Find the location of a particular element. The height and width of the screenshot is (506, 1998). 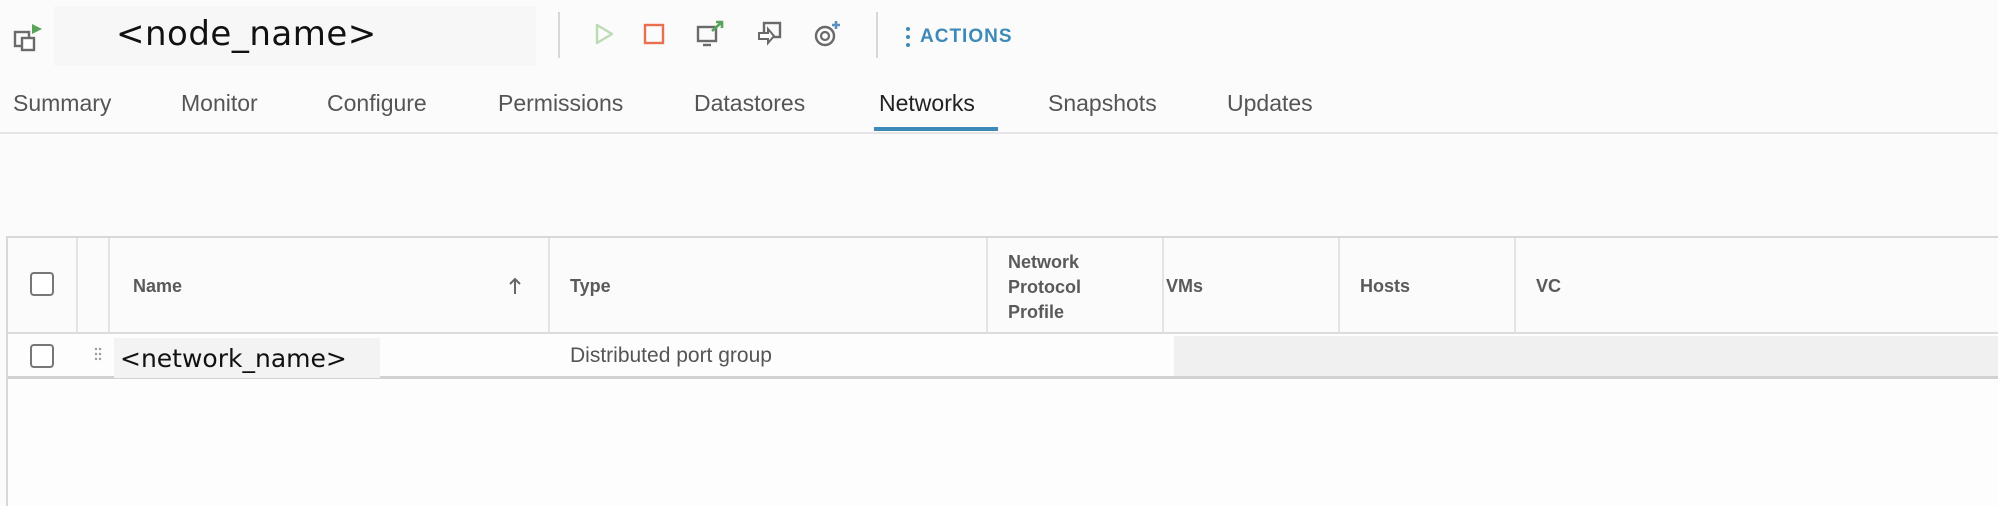

column-header-type: Type is located at coordinates (590, 286).